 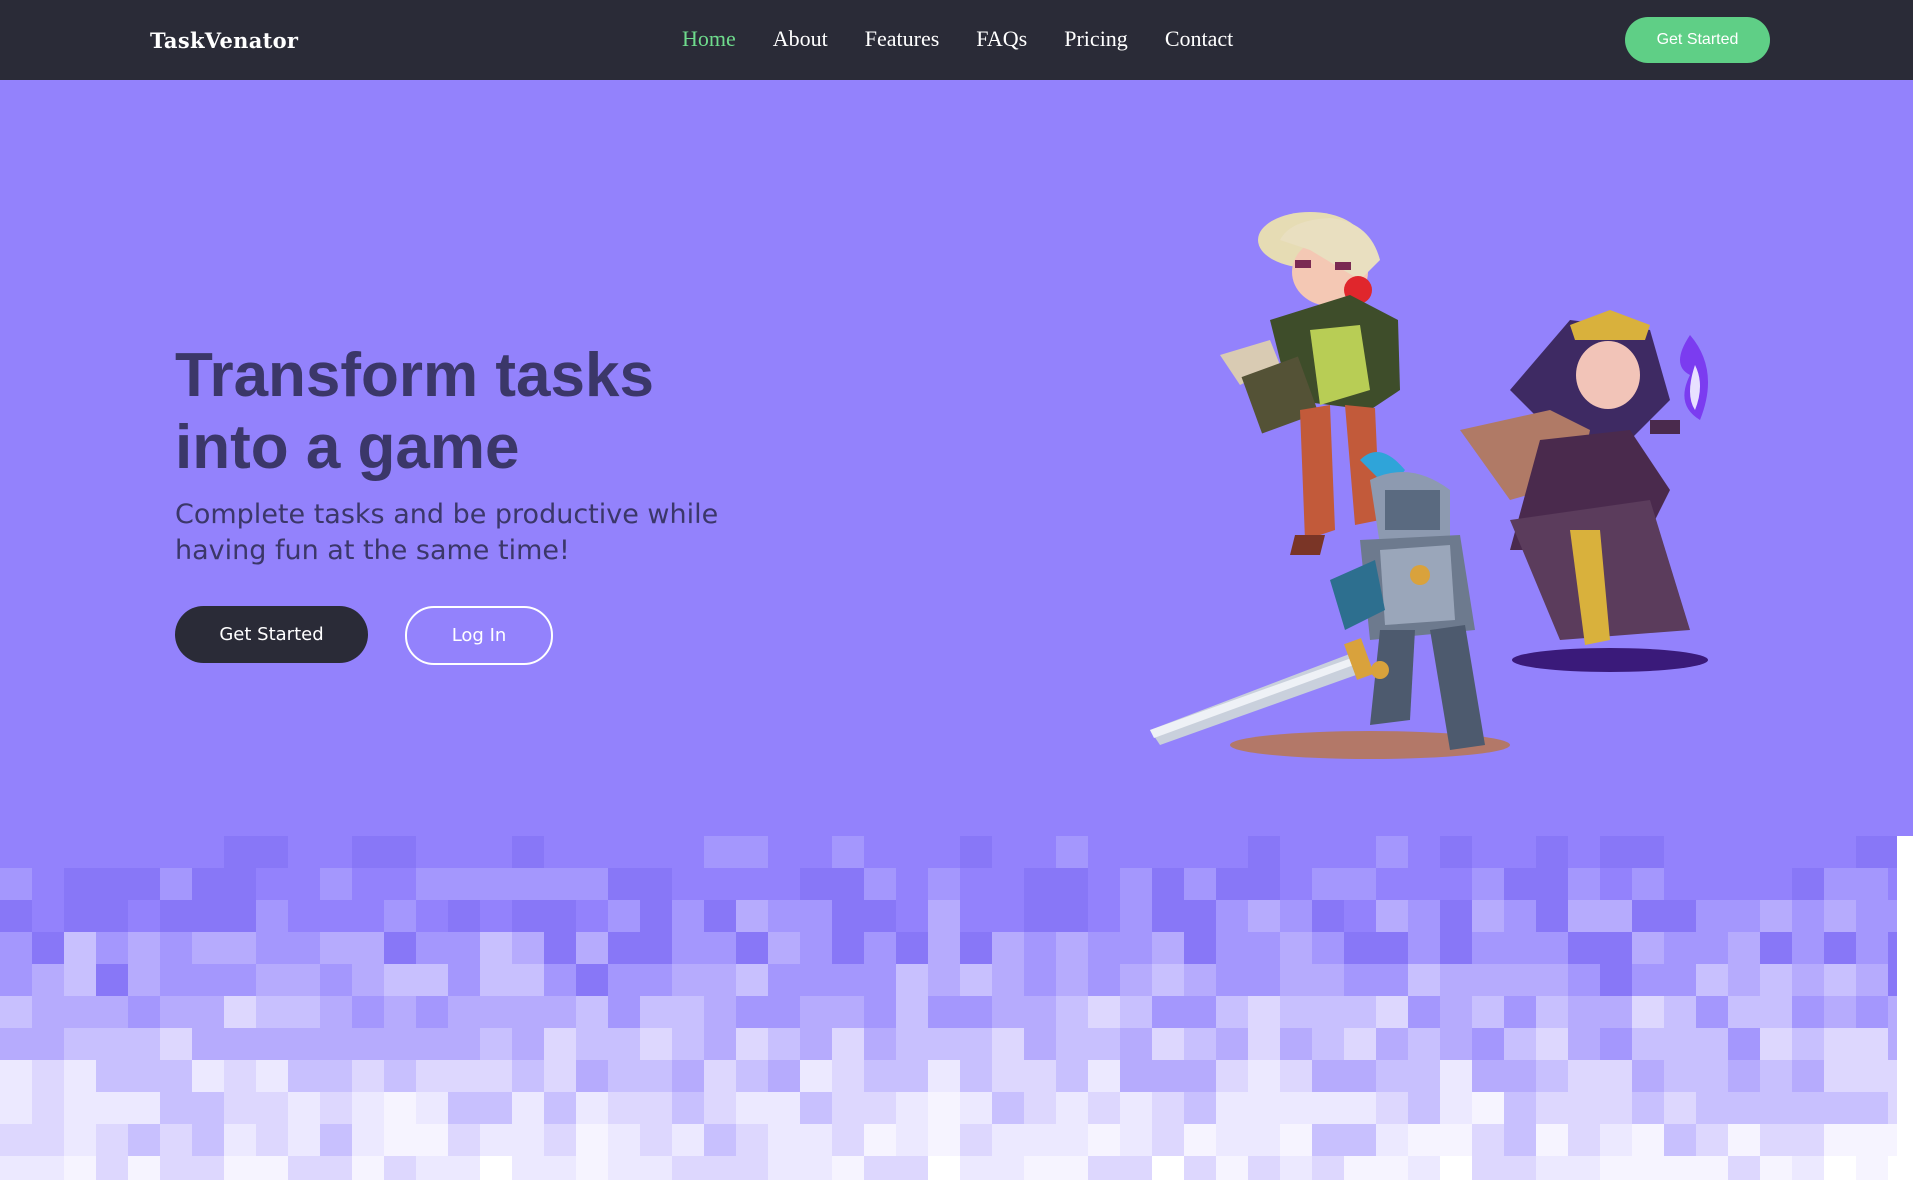 I want to click on nav-link-features: Features, so click(x=902, y=39).